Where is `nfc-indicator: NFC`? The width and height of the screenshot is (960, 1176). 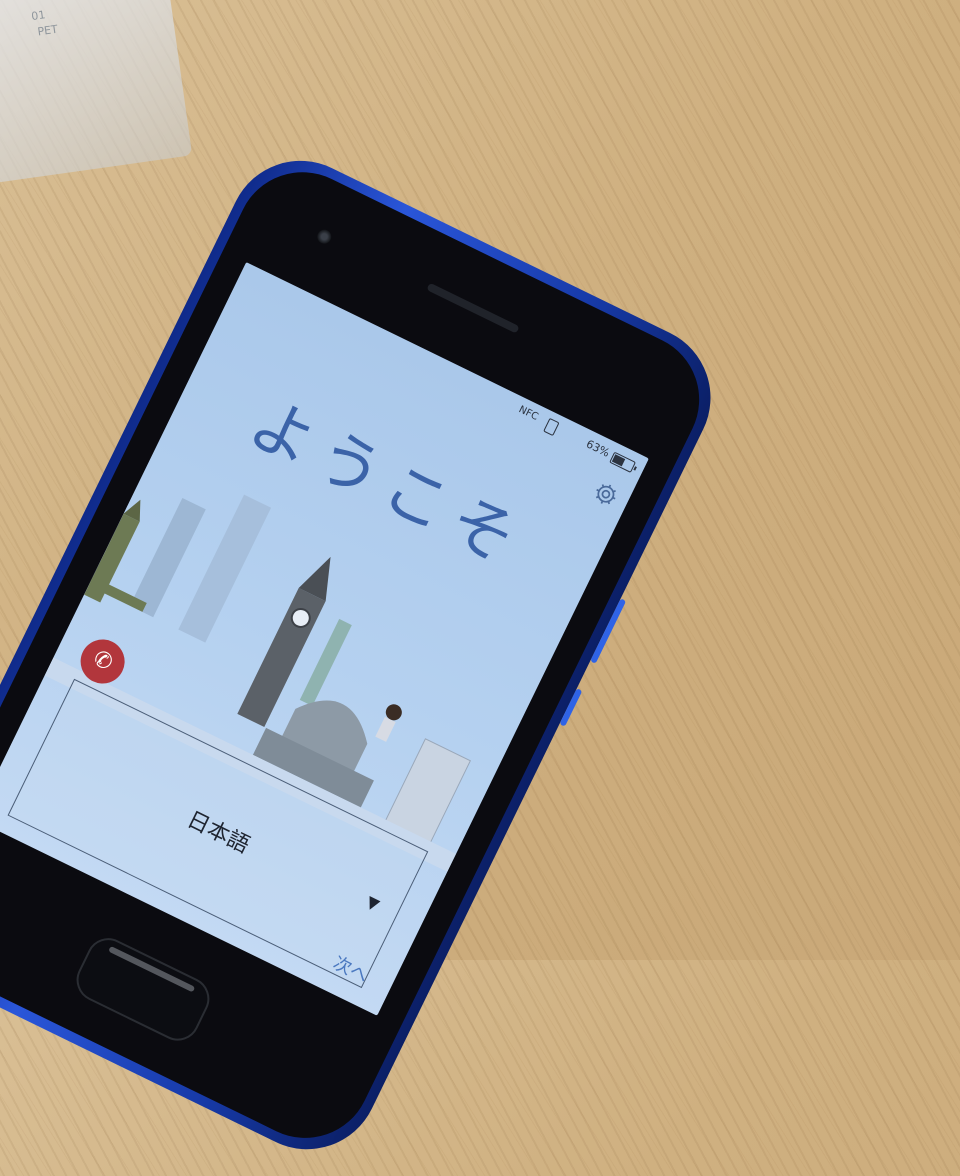
nfc-indicator: NFC is located at coordinates (528, 413).